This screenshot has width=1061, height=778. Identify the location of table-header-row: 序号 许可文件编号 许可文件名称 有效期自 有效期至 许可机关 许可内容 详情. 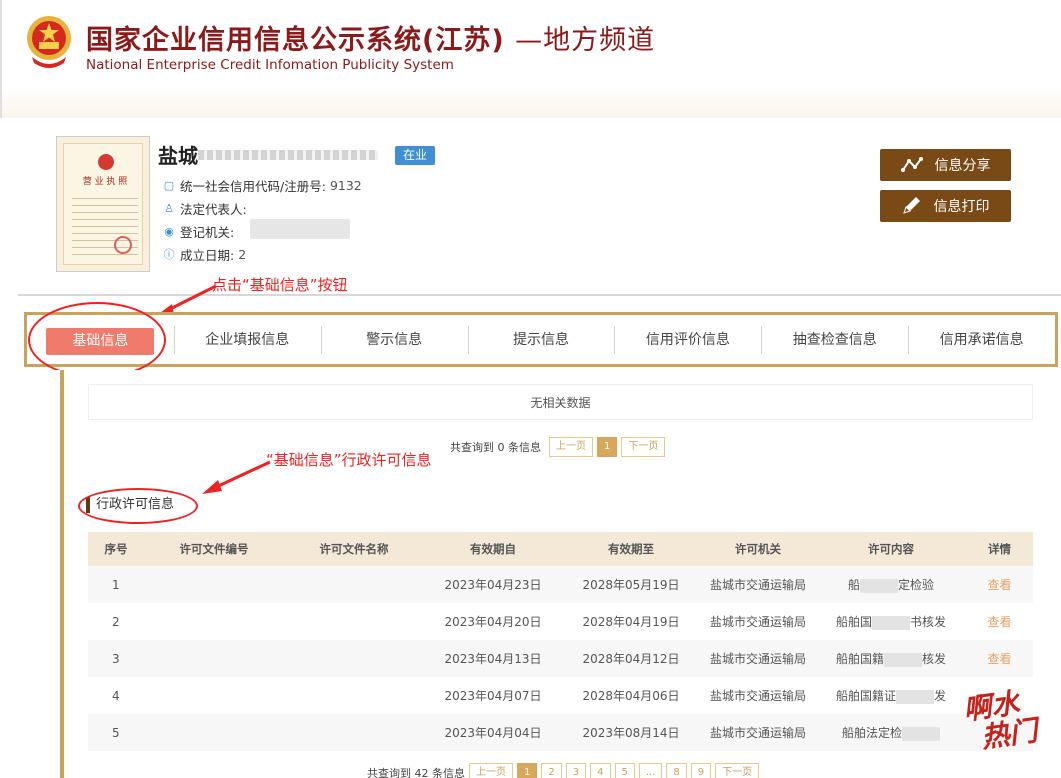
(560, 549).